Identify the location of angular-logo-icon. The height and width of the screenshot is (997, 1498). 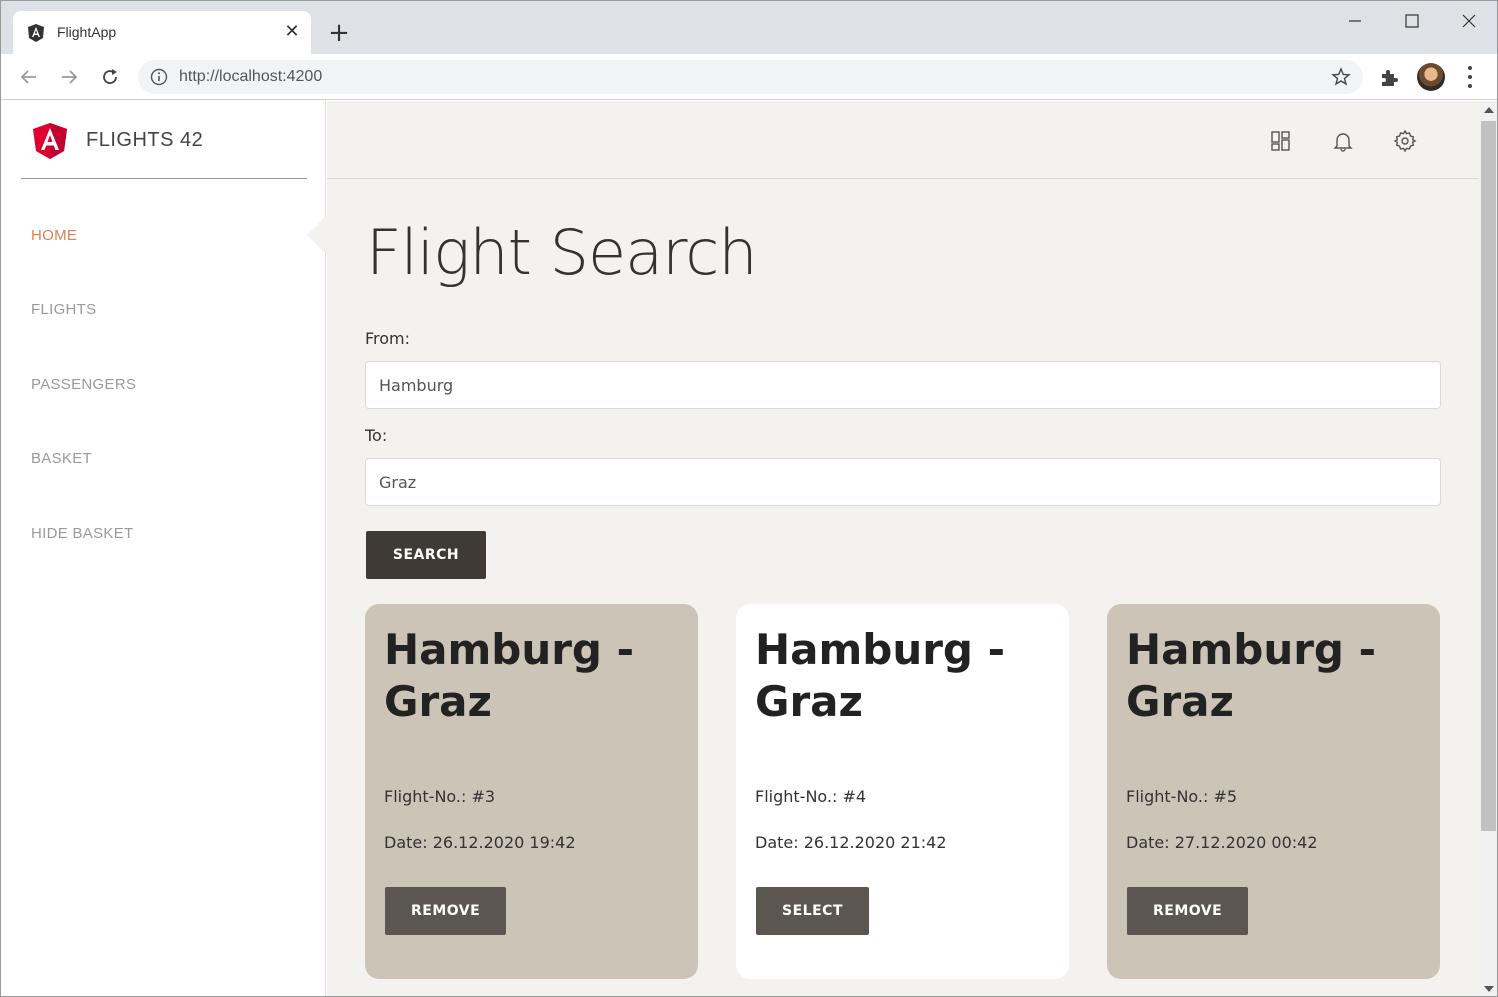
(50, 141).